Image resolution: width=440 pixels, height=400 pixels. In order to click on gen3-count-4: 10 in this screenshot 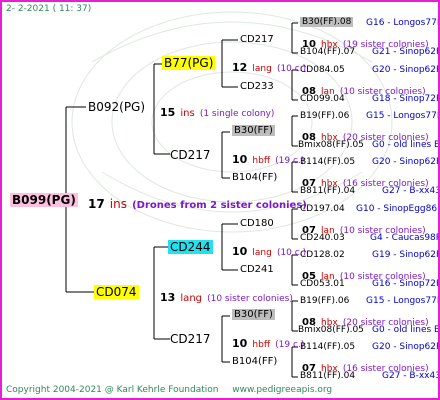, I will do `click(240, 343)`.